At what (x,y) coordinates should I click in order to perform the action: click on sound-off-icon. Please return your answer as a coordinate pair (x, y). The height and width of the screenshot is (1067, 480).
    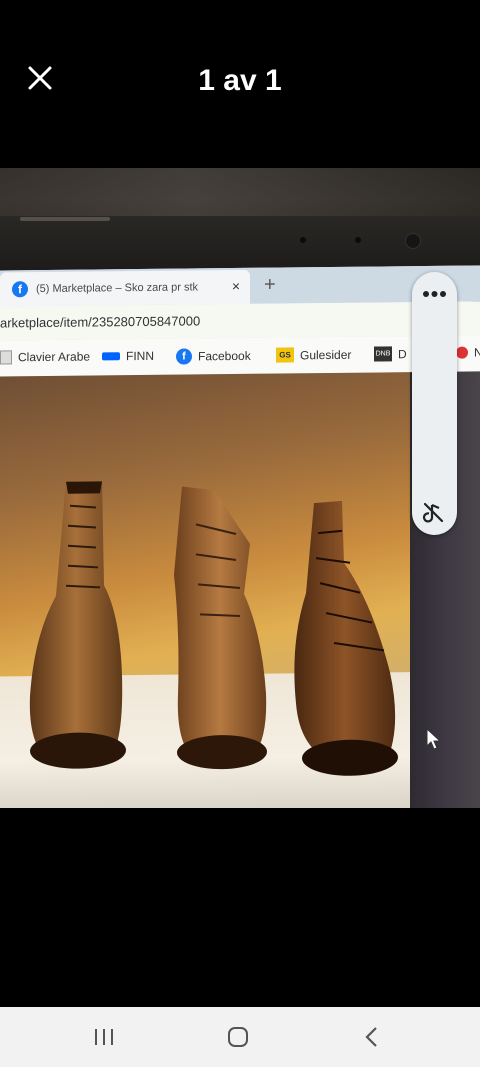
    Looking at the image, I should click on (433, 512).